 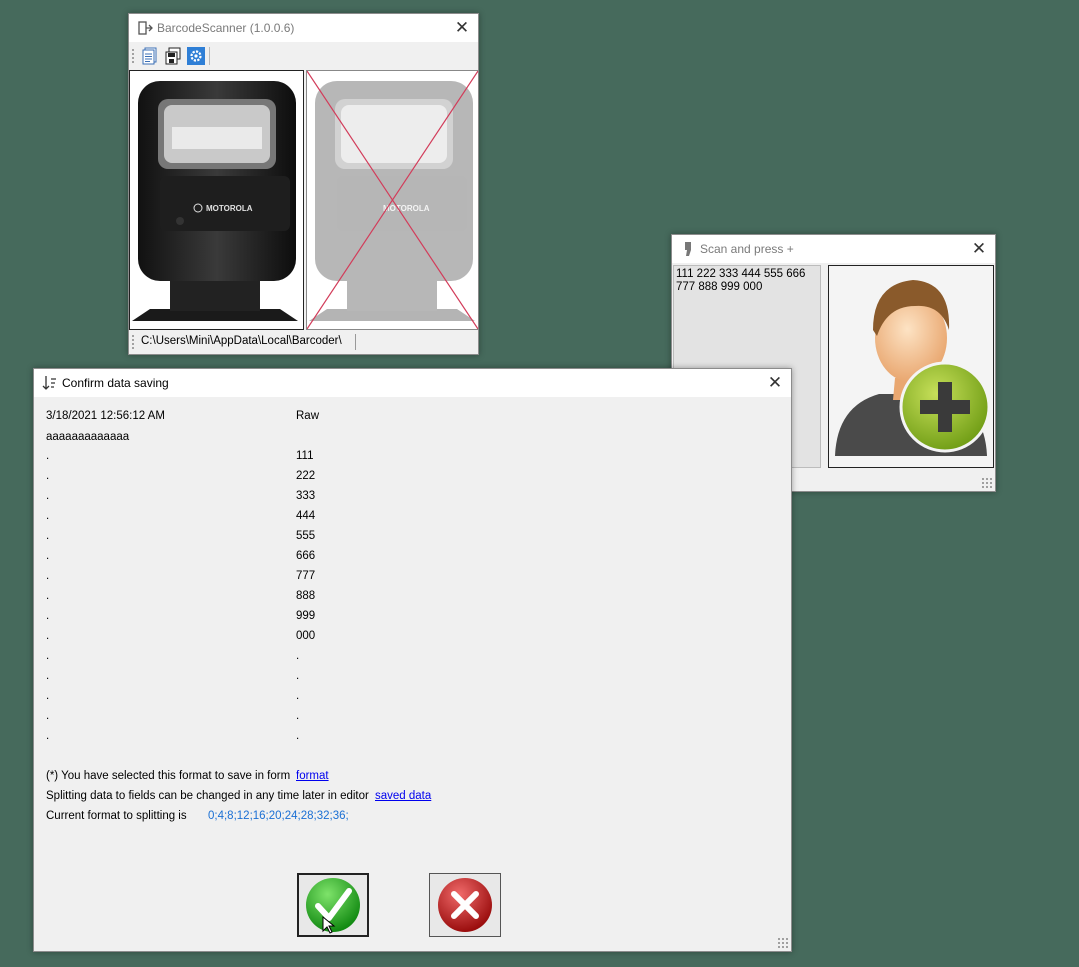 I want to click on status-path: C:\Users\Mini\AppData\Local\Barcoder\, so click(x=241, y=341).